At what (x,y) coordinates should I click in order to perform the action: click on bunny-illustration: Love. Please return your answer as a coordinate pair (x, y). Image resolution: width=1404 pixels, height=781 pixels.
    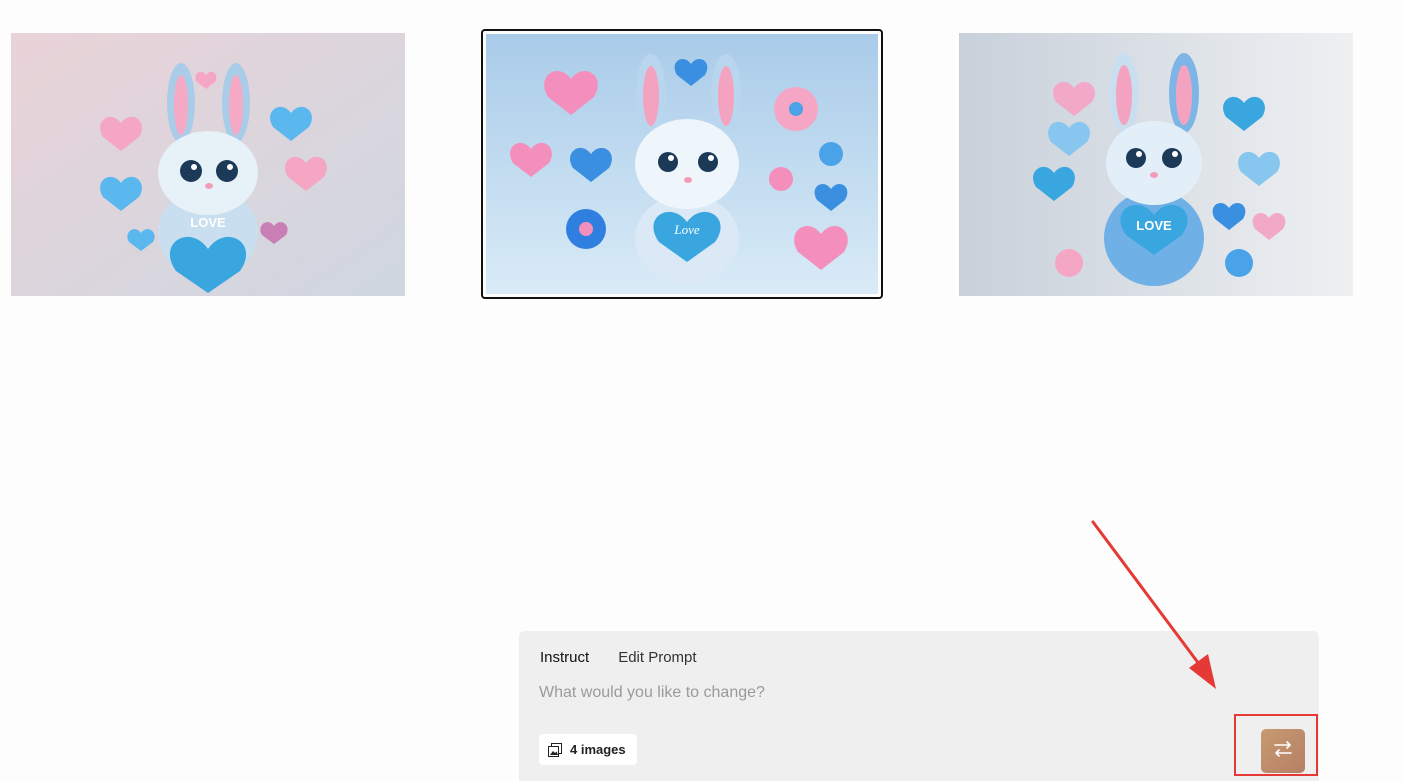
    Looking at the image, I should click on (682, 164).